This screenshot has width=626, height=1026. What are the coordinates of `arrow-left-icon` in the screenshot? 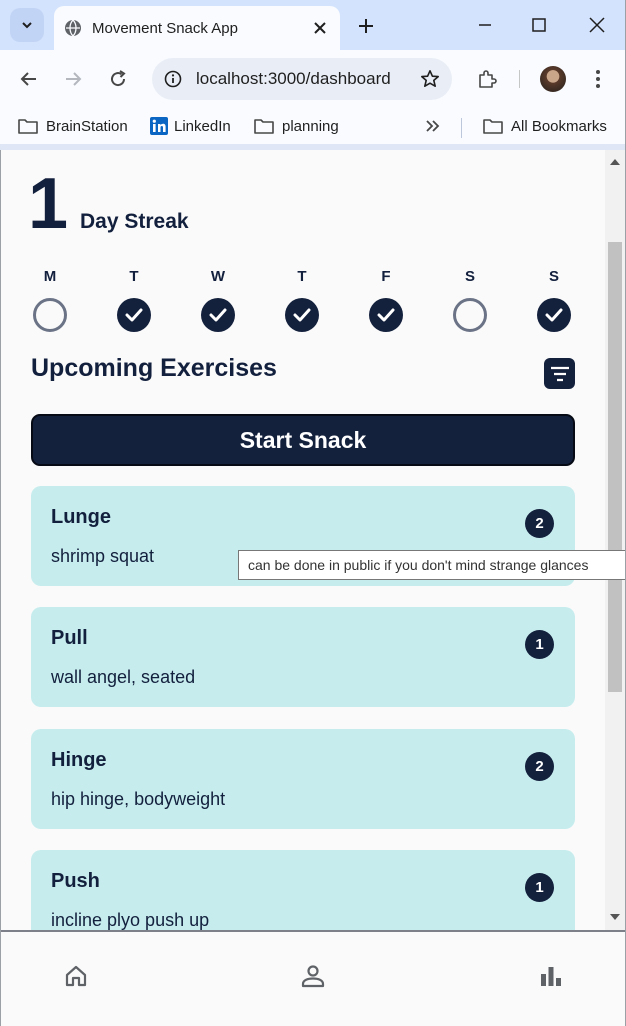 It's located at (28, 79).